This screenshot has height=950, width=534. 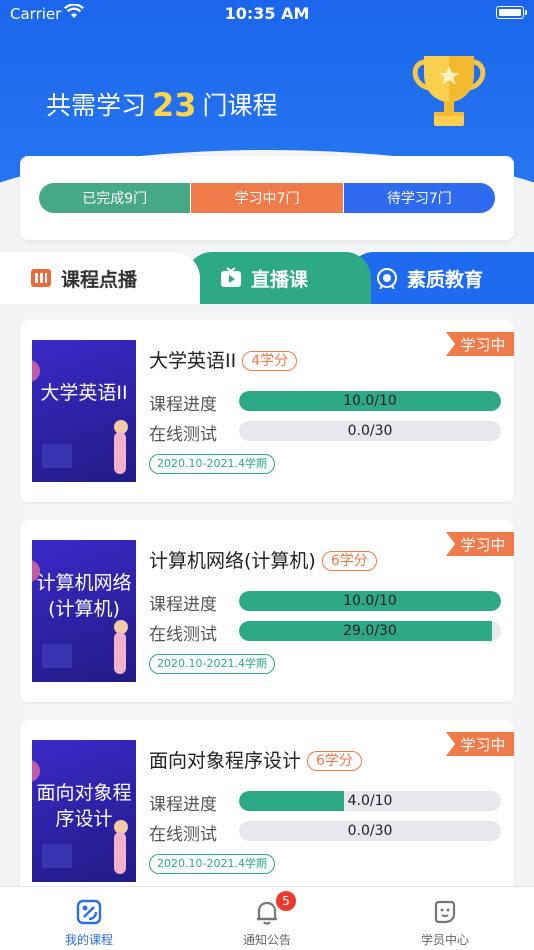 I want to click on tab-notices: 5 通知公告, so click(x=267, y=918).